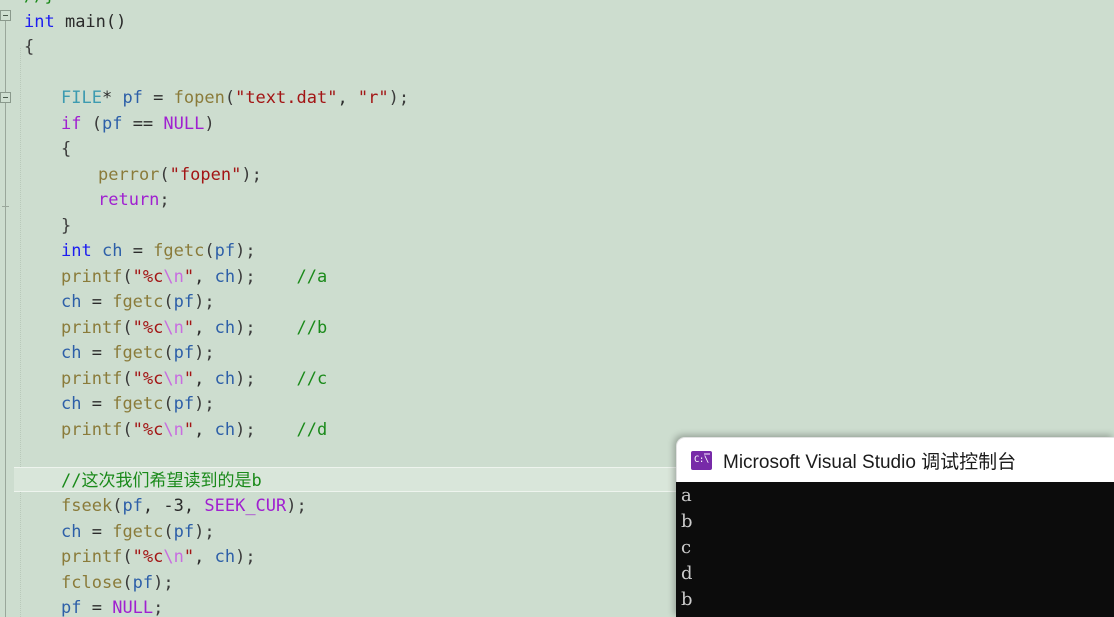 This screenshot has width=1114, height=617. What do you see at coordinates (117, 584) in the screenshot?
I see `code-line: fclose(pf);` at bounding box center [117, 584].